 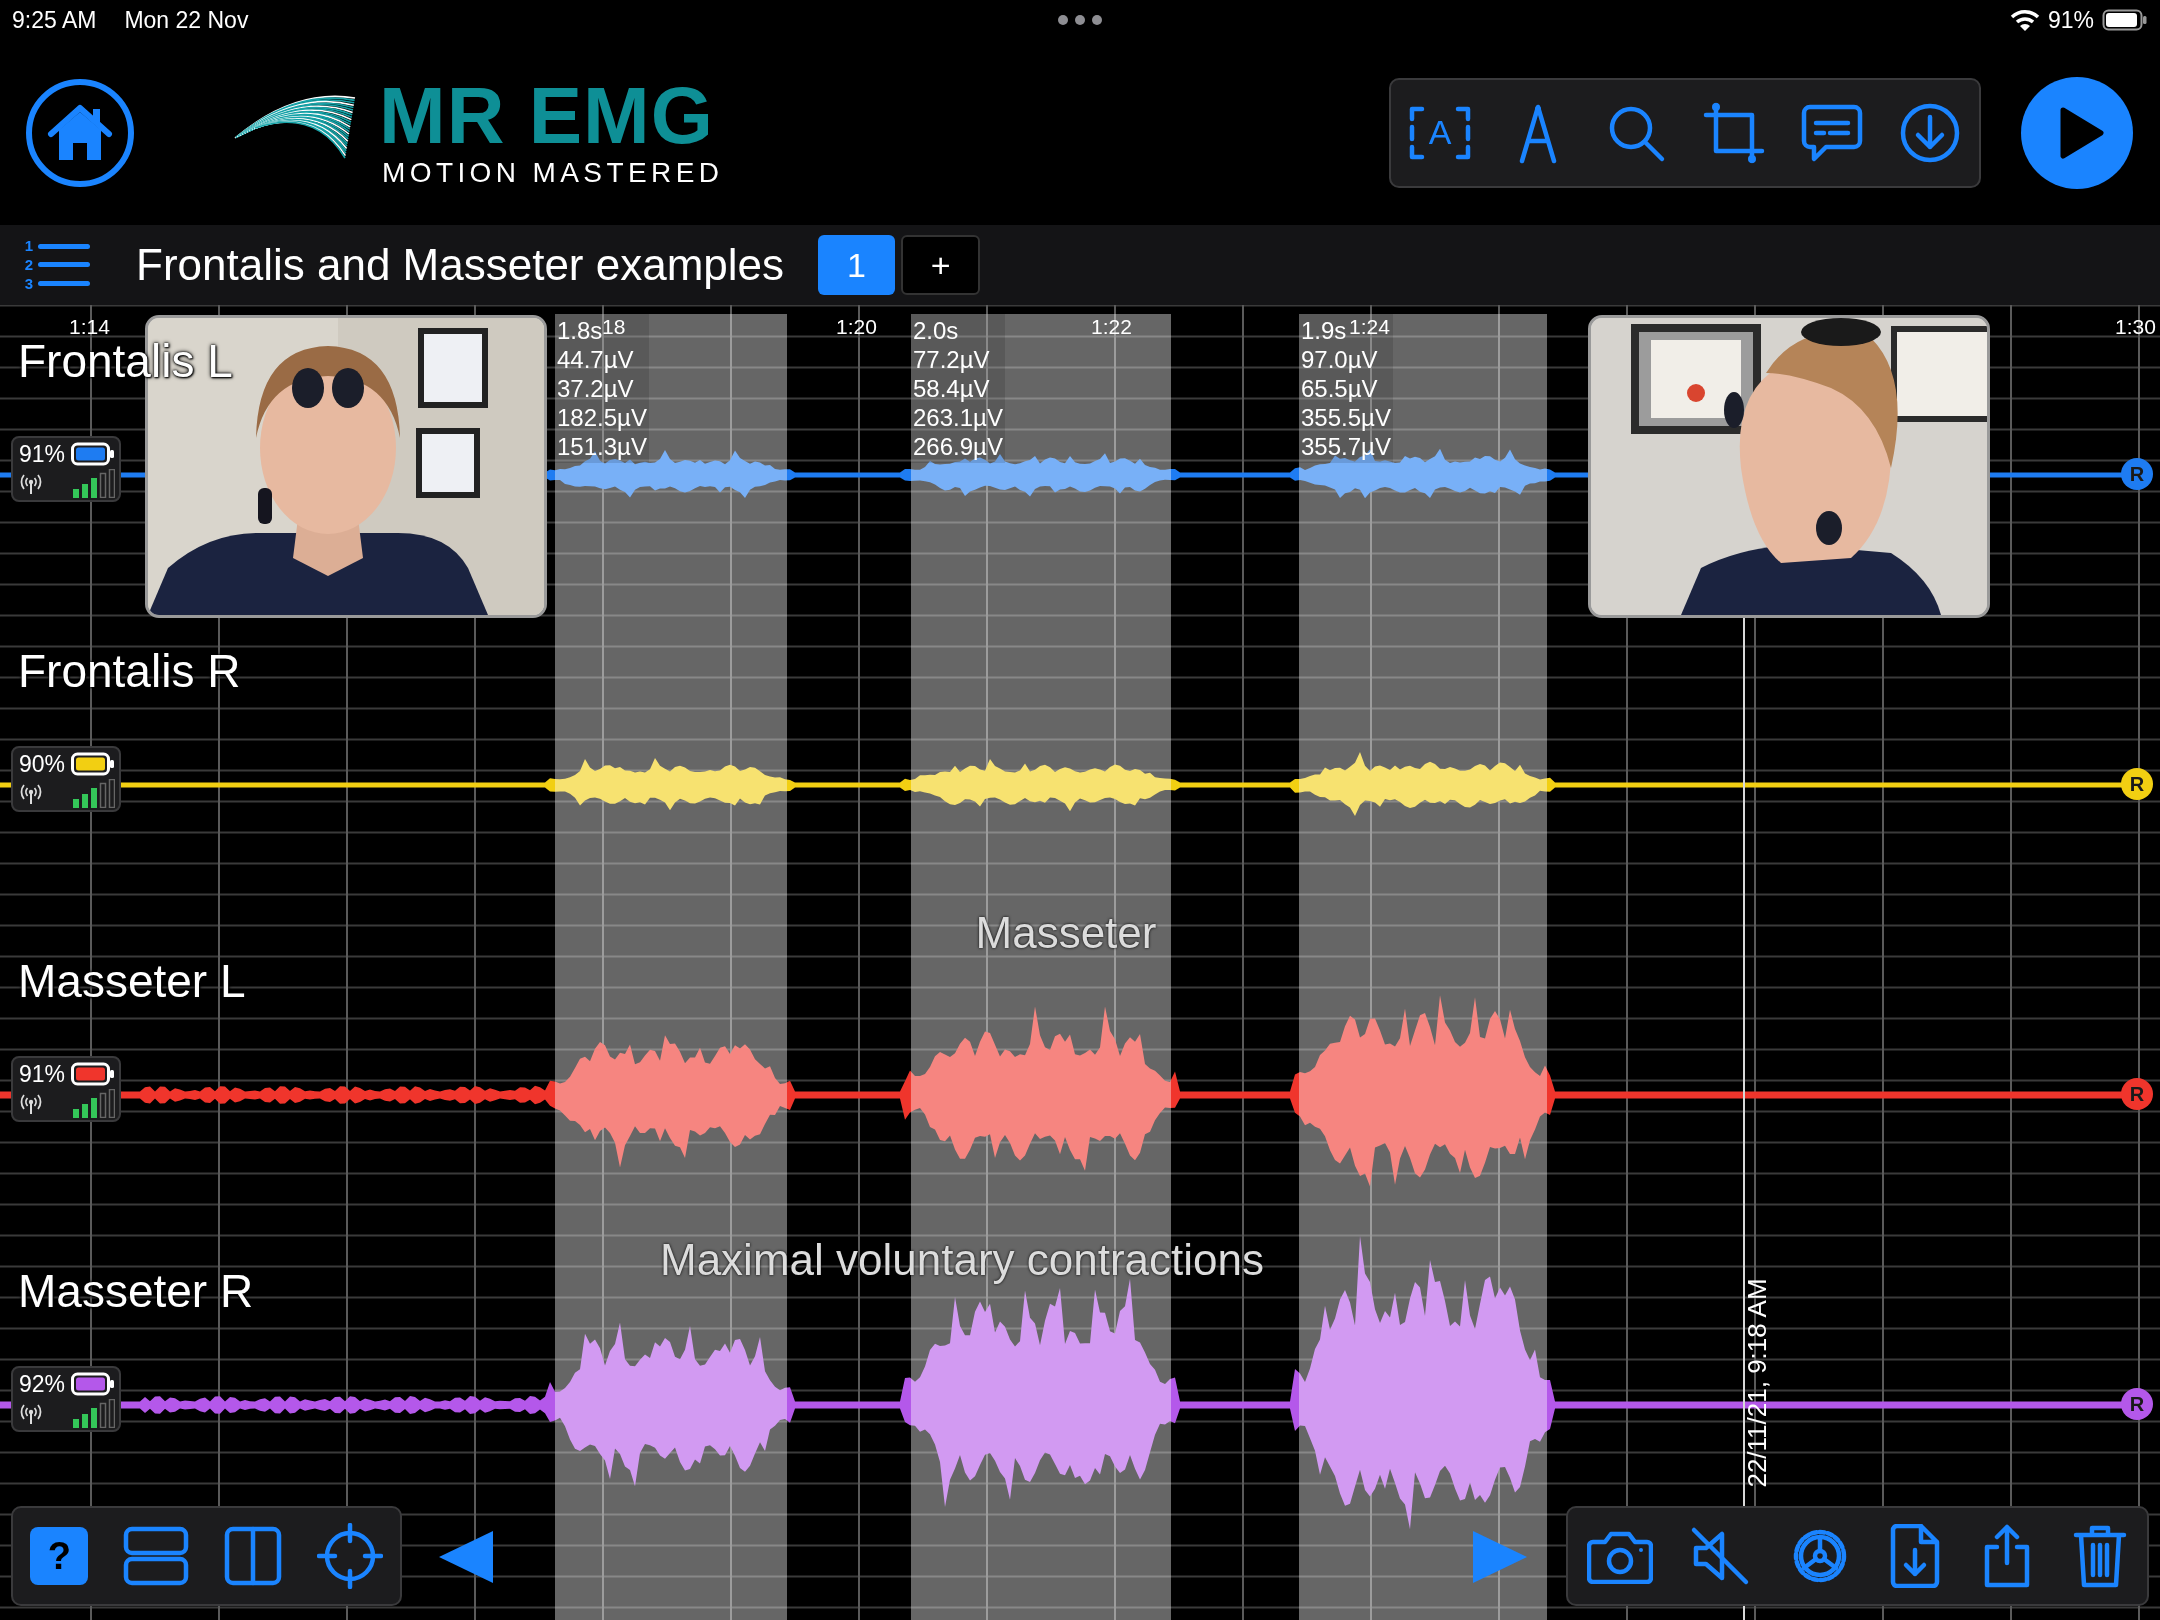 I want to click on more-icon, so click(x=1080, y=20).